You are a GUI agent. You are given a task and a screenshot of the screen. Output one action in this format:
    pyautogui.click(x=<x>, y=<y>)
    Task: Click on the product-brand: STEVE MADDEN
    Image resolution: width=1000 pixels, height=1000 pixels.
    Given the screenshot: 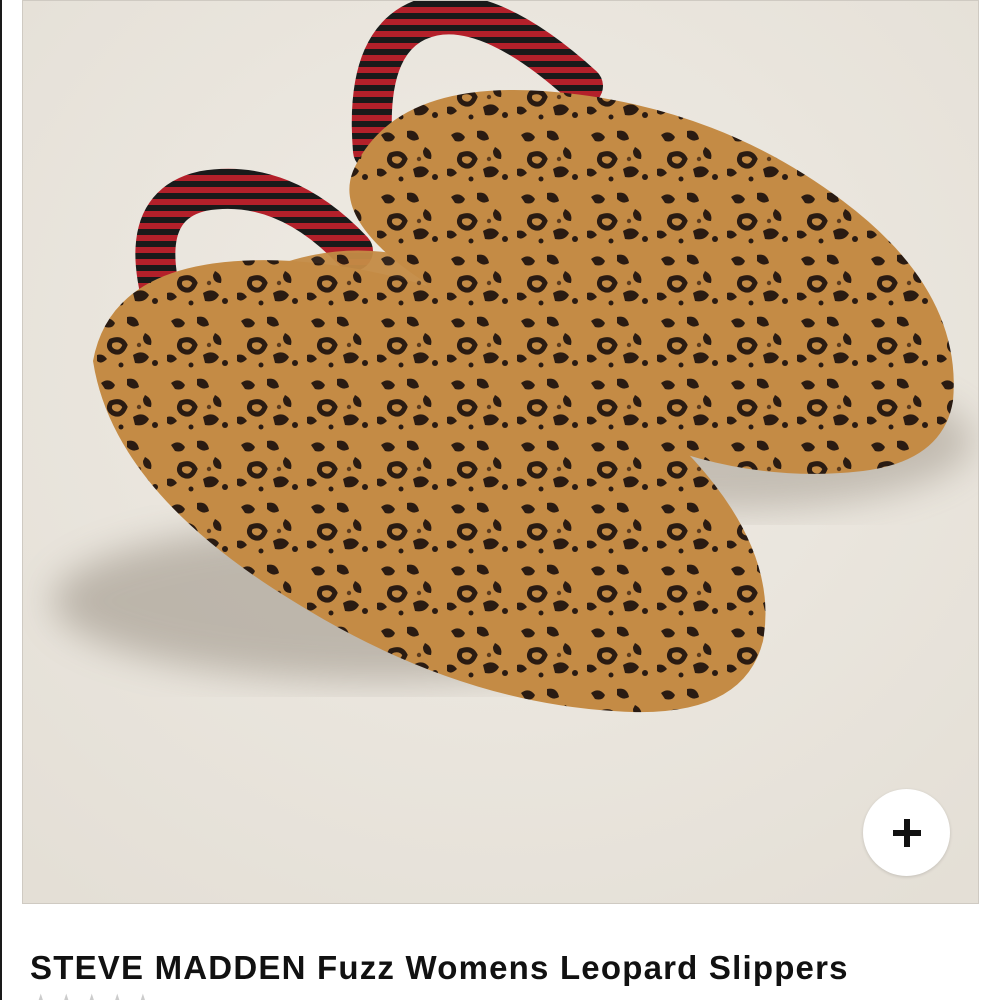 What is the action you would take?
    pyautogui.click(x=168, y=967)
    